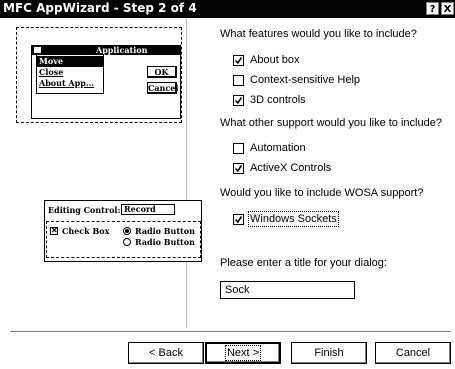  I want to click on close-button: X, so click(447, 8).